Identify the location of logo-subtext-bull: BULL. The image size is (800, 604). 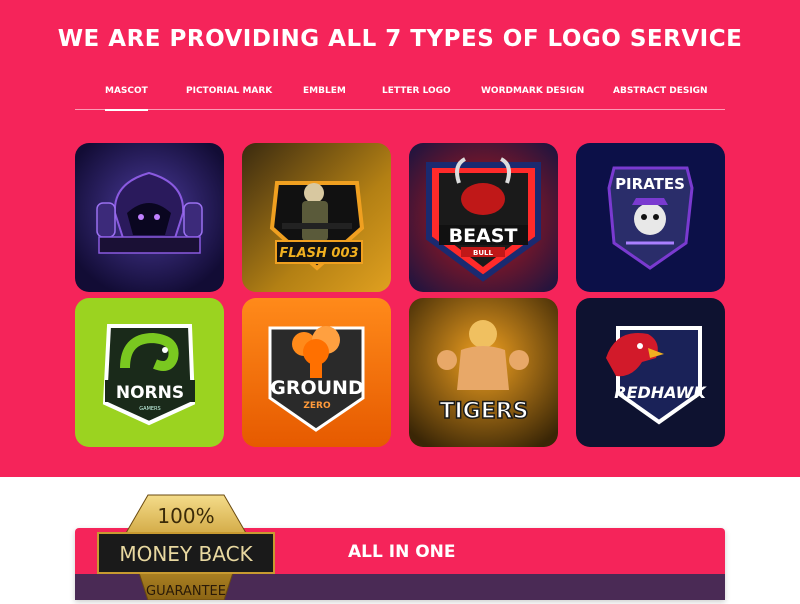
(483, 253).